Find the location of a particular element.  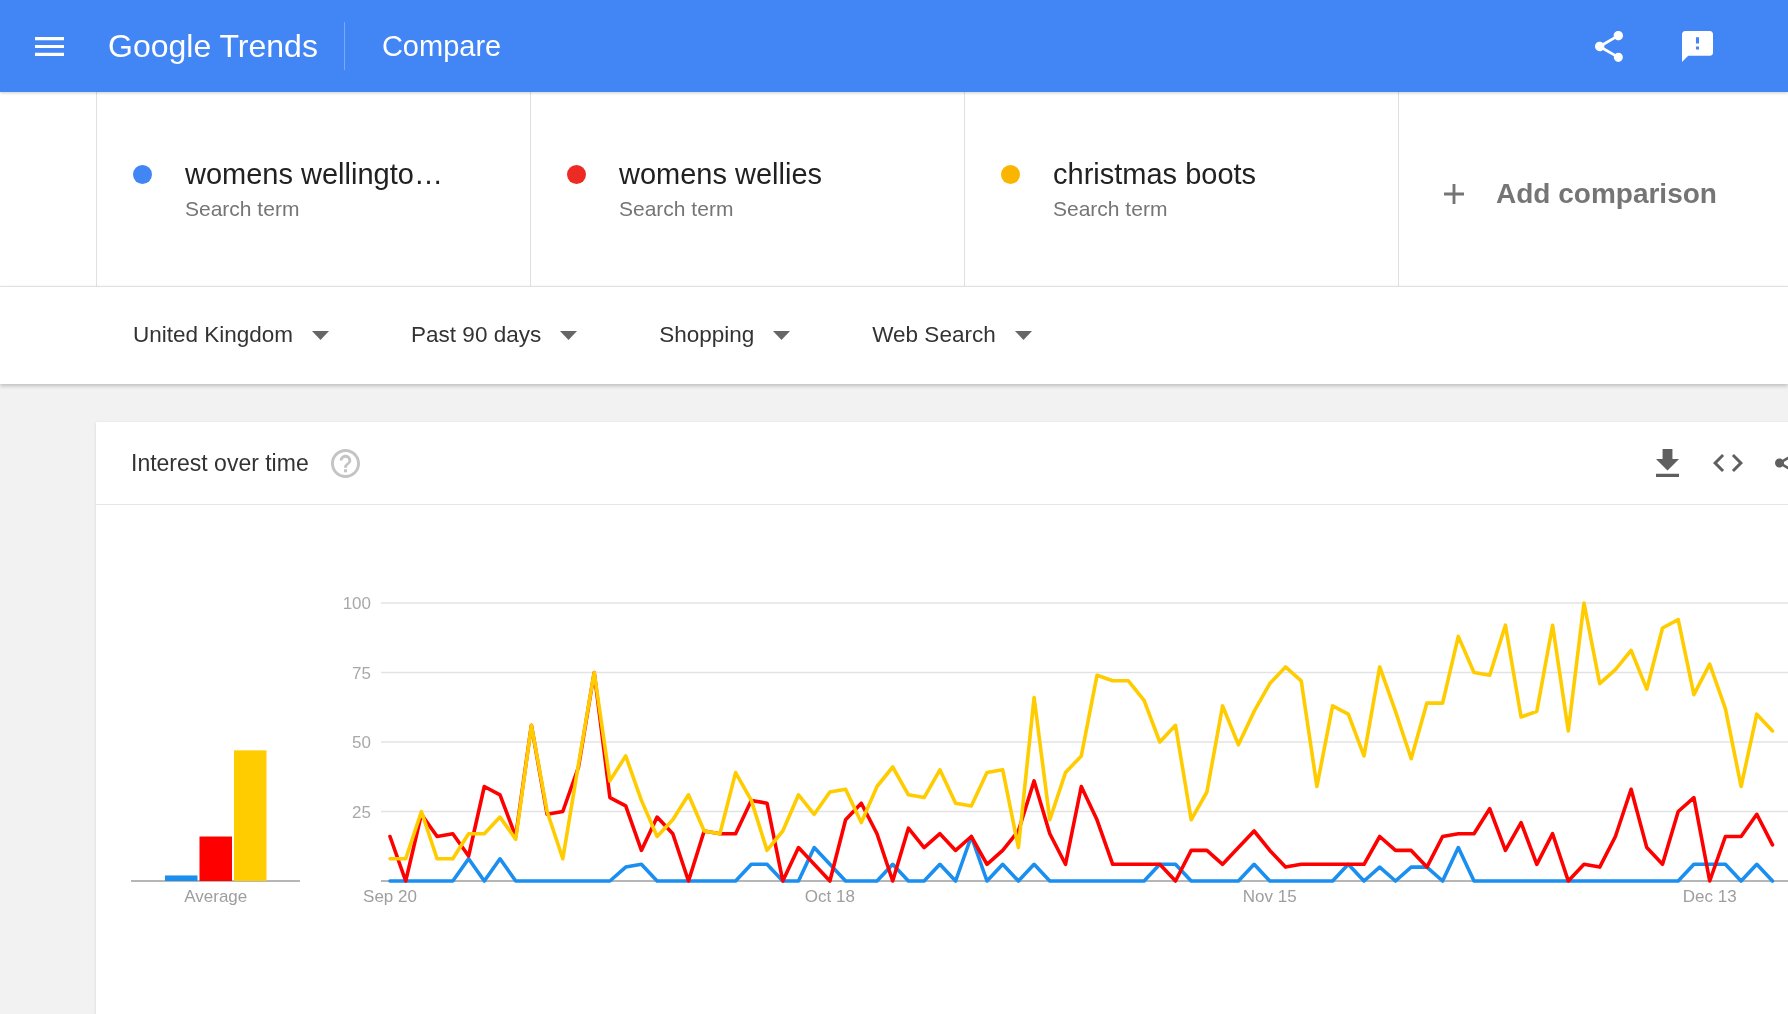

category-label: Average is located at coordinates (216, 896).